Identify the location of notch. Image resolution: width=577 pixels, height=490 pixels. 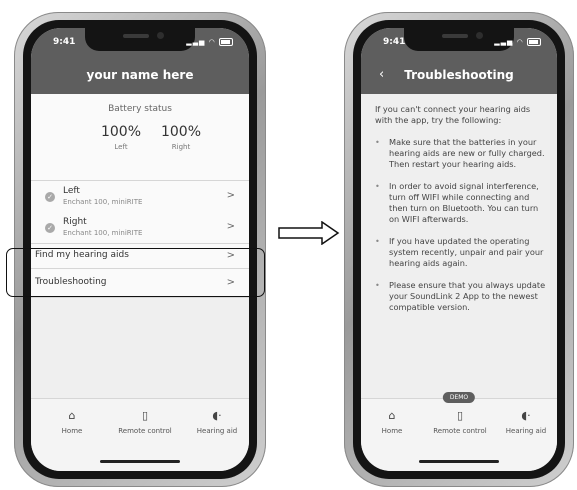
(140, 39).